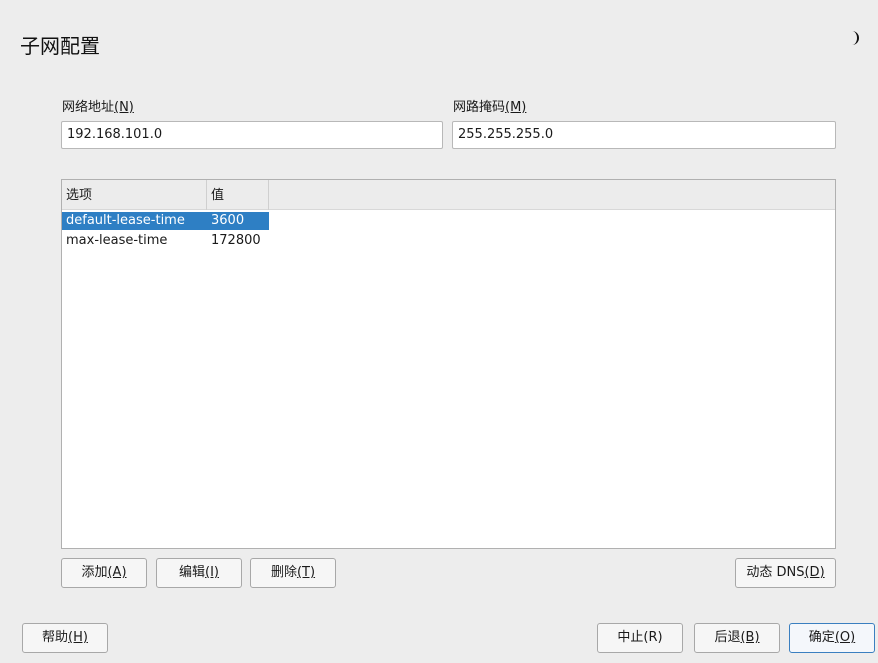 This screenshot has width=878, height=663. What do you see at coordinates (236, 240) in the screenshot?
I see `table-cell-value: 172800` at bounding box center [236, 240].